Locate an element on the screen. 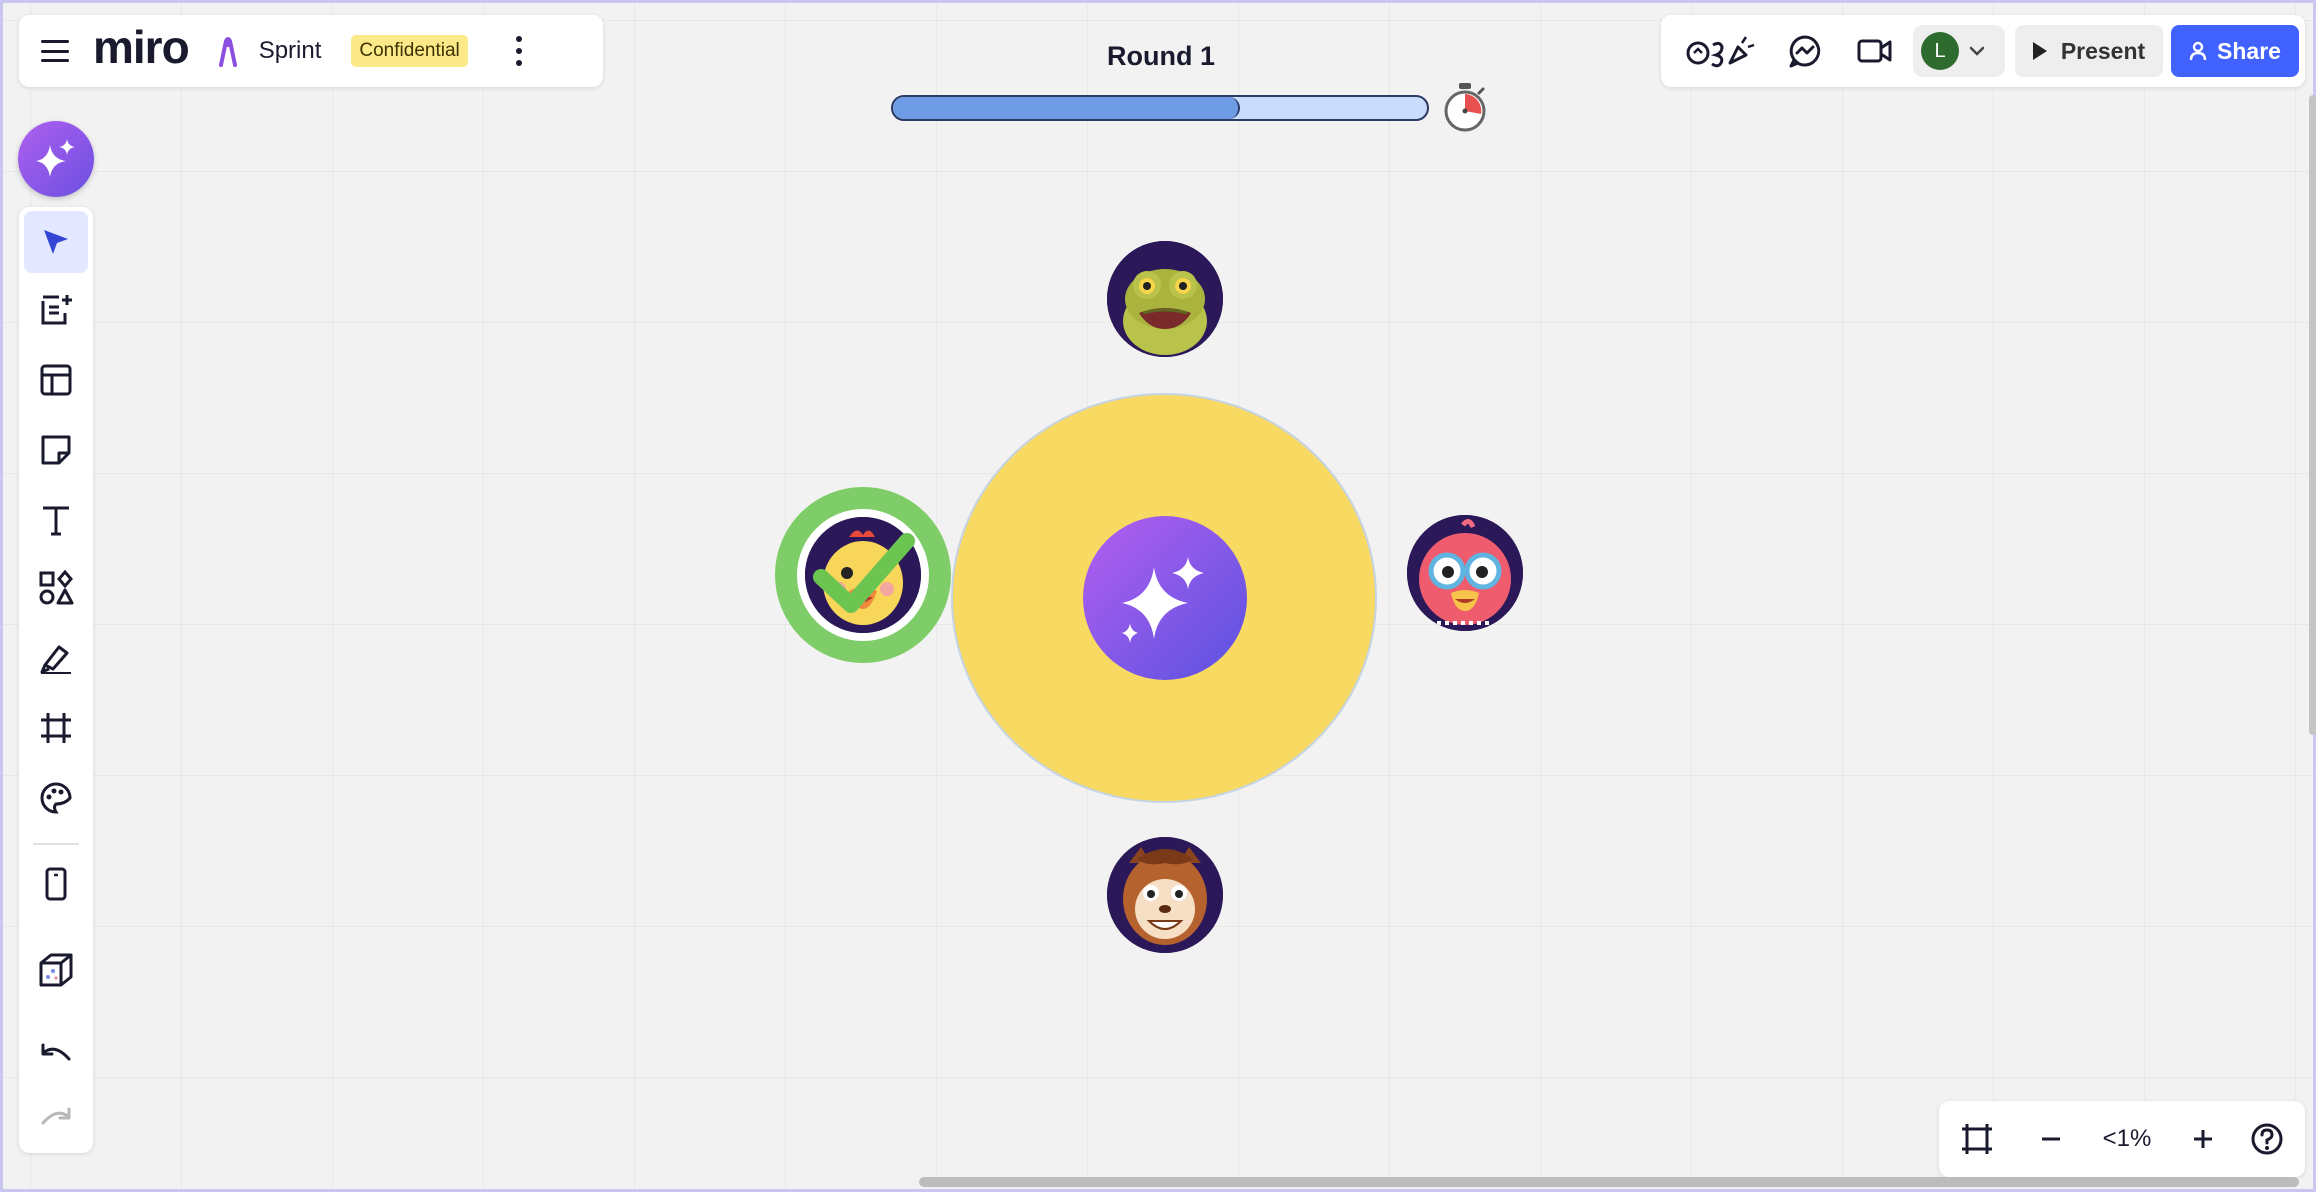 The height and width of the screenshot is (1192, 2316). sticky-note-icon is located at coordinates (56, 450).